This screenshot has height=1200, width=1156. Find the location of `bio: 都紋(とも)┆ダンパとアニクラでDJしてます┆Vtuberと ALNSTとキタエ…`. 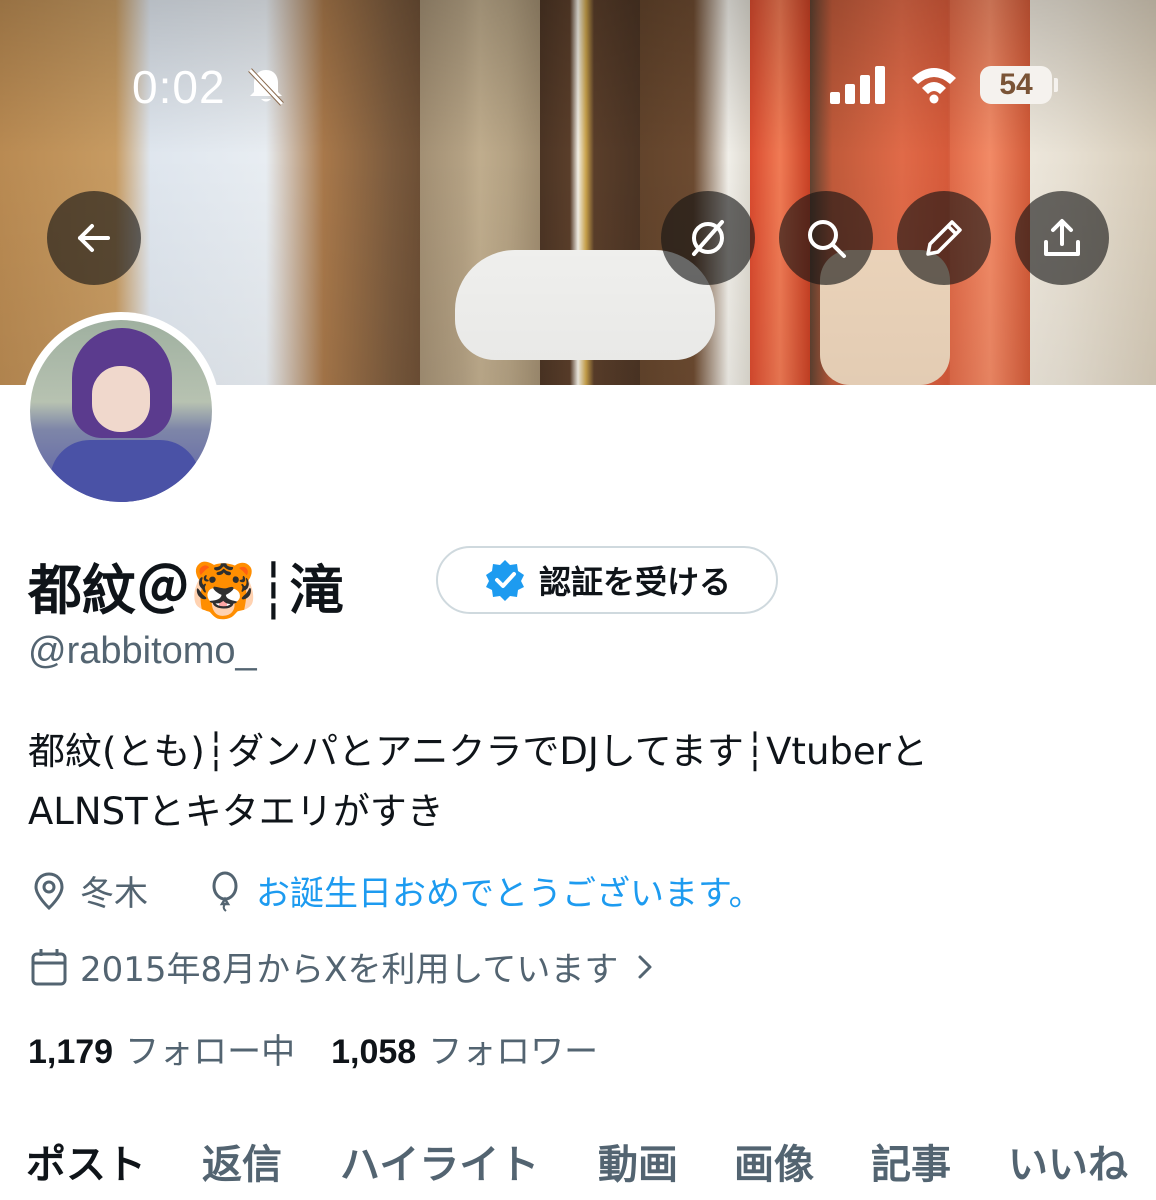

bio: 都紋(とも)┆ダンパとアニクラでDJしてます┆Vtuberと ALNSTとキタエ… is located at coordinates (578, 782).